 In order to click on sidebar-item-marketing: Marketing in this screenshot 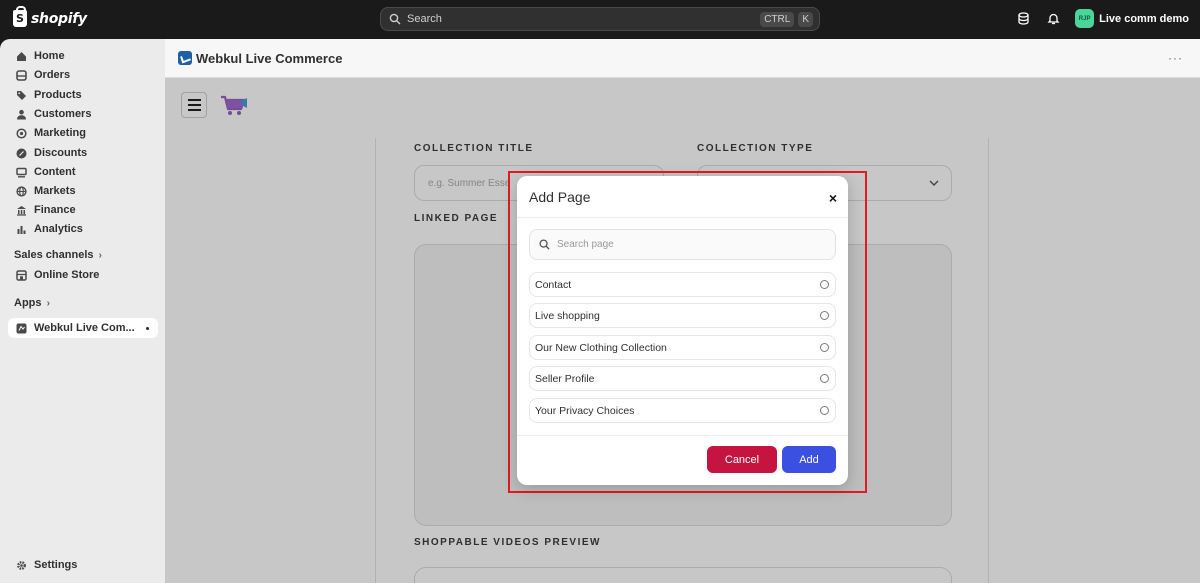, I will do `click(83, 133)`.